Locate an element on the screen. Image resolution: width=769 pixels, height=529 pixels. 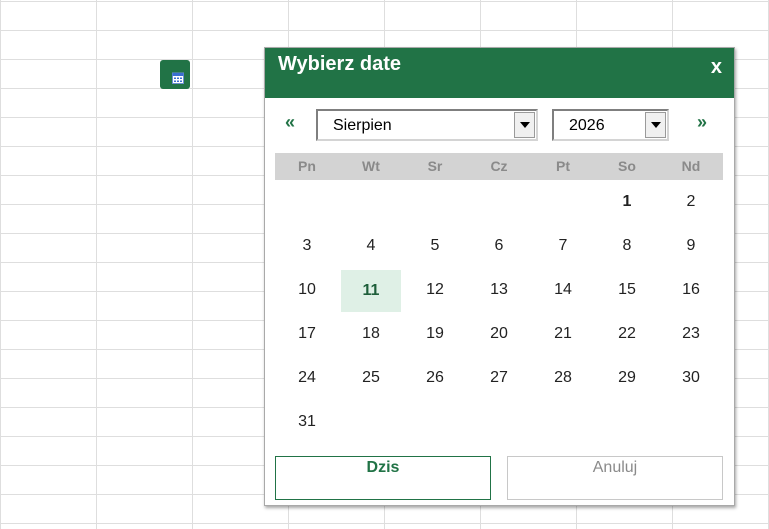
weekday-label: Nd is located at coordinates (691, 166).